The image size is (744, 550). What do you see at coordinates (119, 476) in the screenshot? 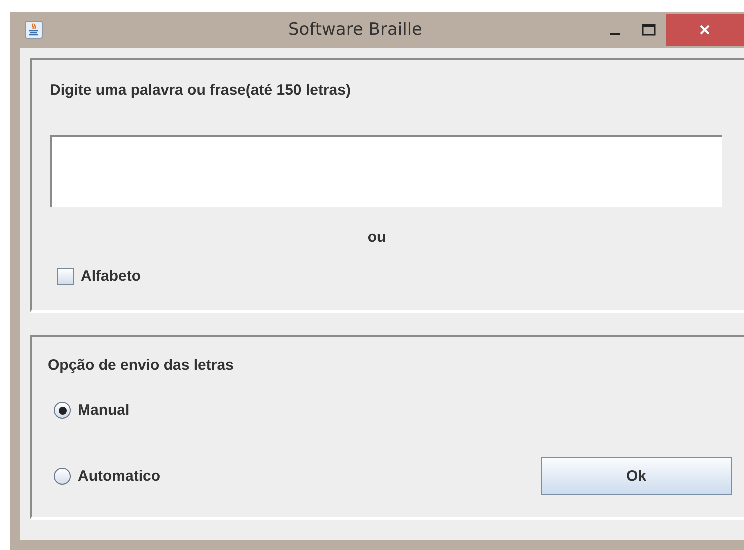
I see `radio-label: Automatico` at bounding box center [119, 476].